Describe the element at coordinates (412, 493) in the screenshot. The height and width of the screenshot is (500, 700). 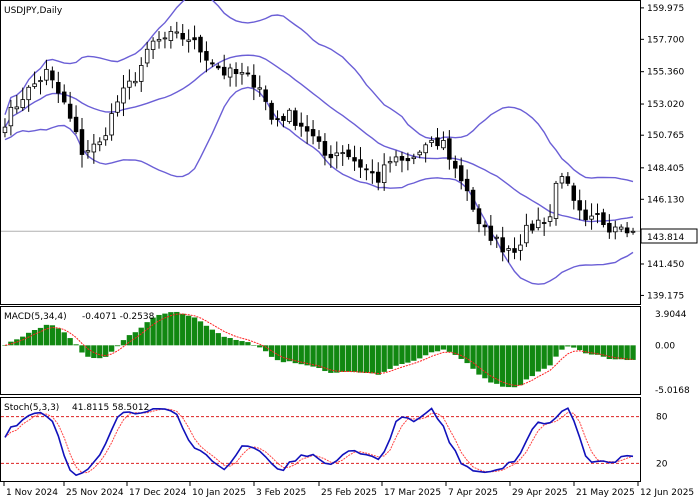
I see `date-axis-label: 17 Mar 2025` at that location.